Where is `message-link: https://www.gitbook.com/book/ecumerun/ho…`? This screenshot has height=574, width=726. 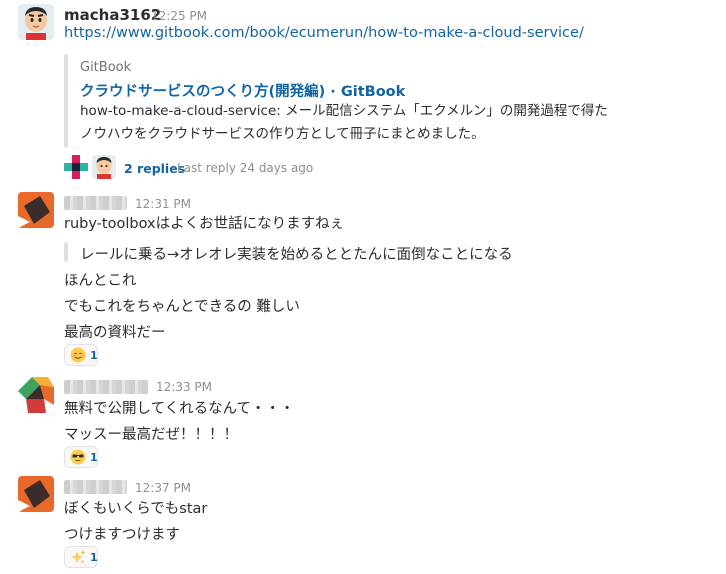 message-link: https://www.gitbook.com/book/ecumerun/ho… is located at coordinates (324, 33).